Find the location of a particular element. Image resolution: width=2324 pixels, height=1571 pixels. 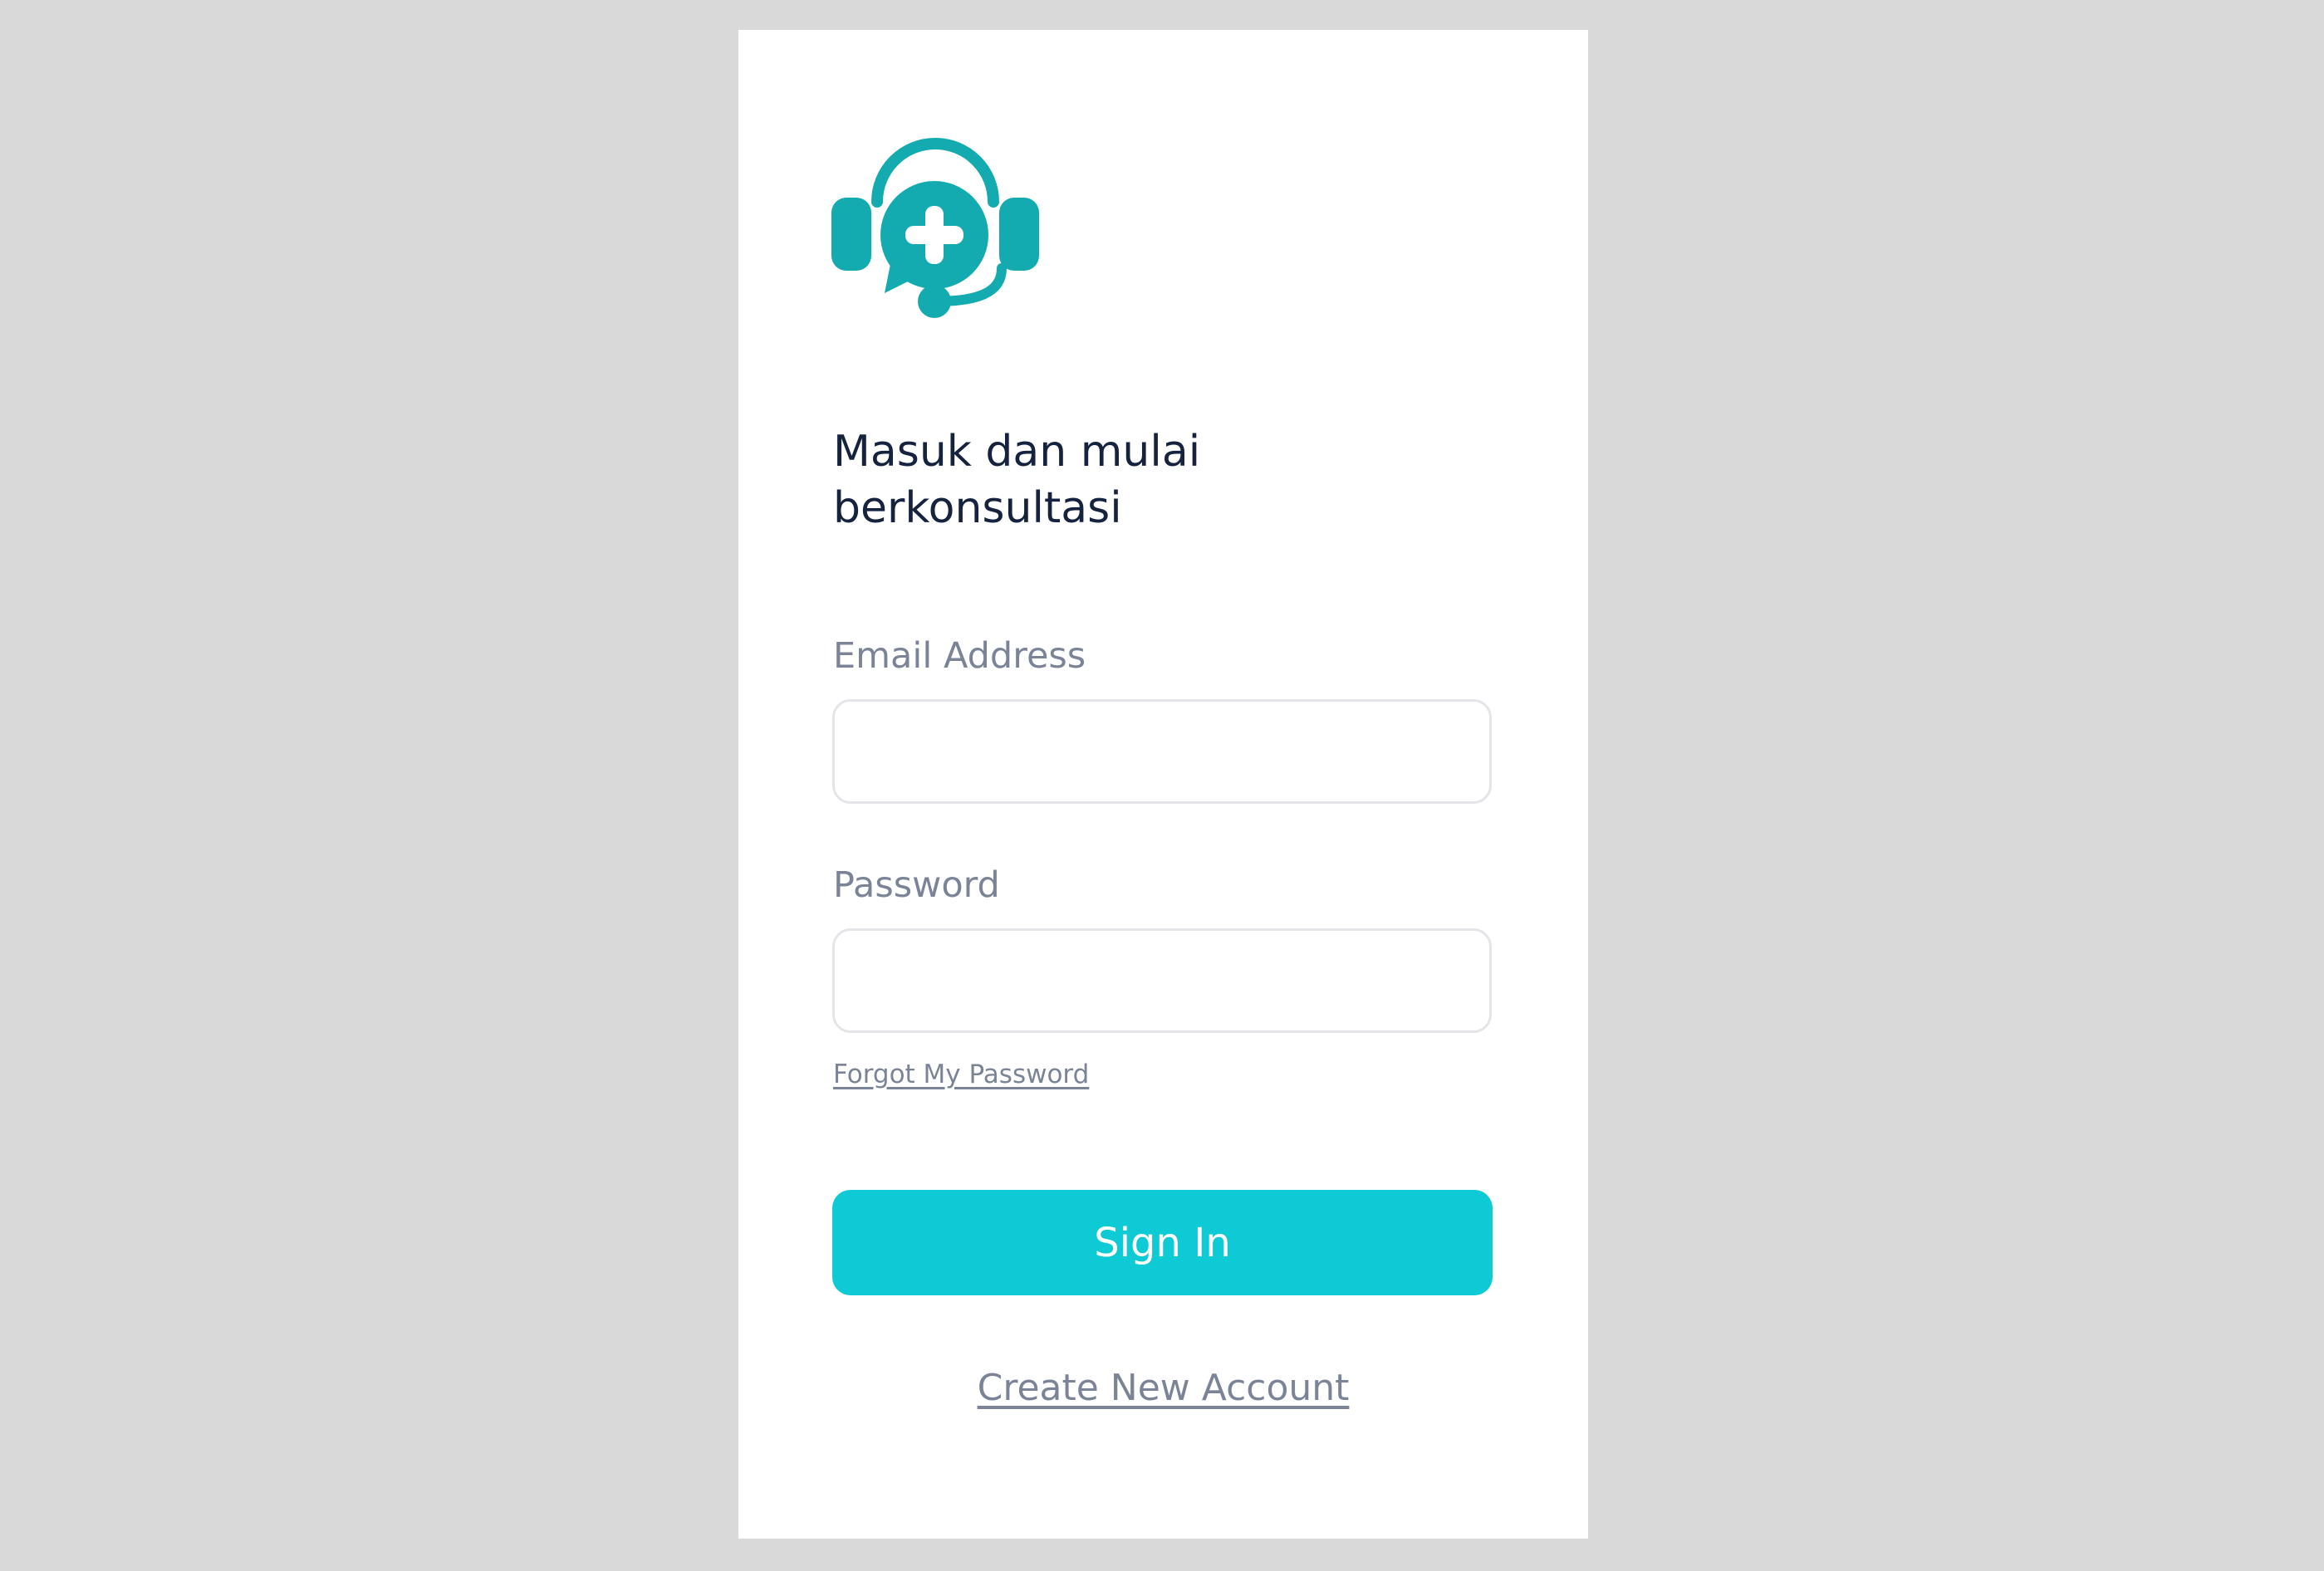

create-account-link: Create New Account is located at coordinates (1164, 1388).